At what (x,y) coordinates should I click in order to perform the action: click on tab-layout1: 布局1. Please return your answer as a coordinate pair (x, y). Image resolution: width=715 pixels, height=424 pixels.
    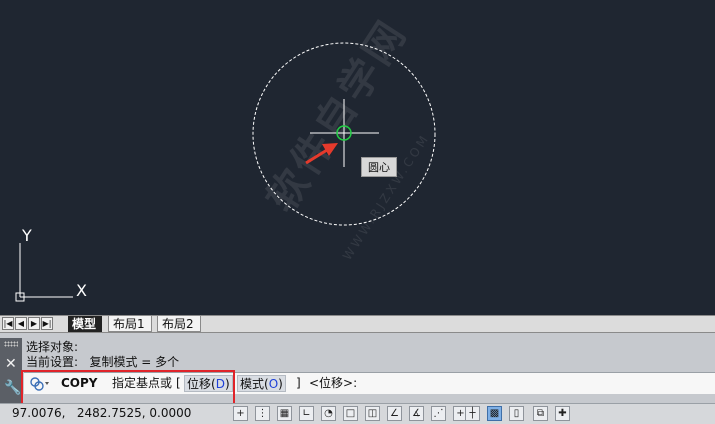
    Looking at the image, I should click on (130, 324).